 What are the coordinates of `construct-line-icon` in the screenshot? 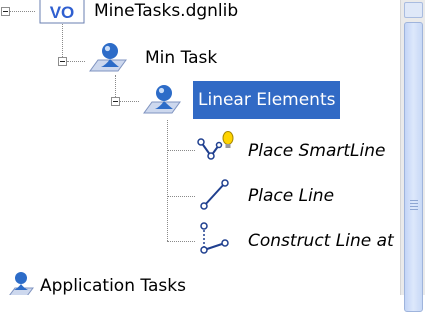 It's located at (215, 240).